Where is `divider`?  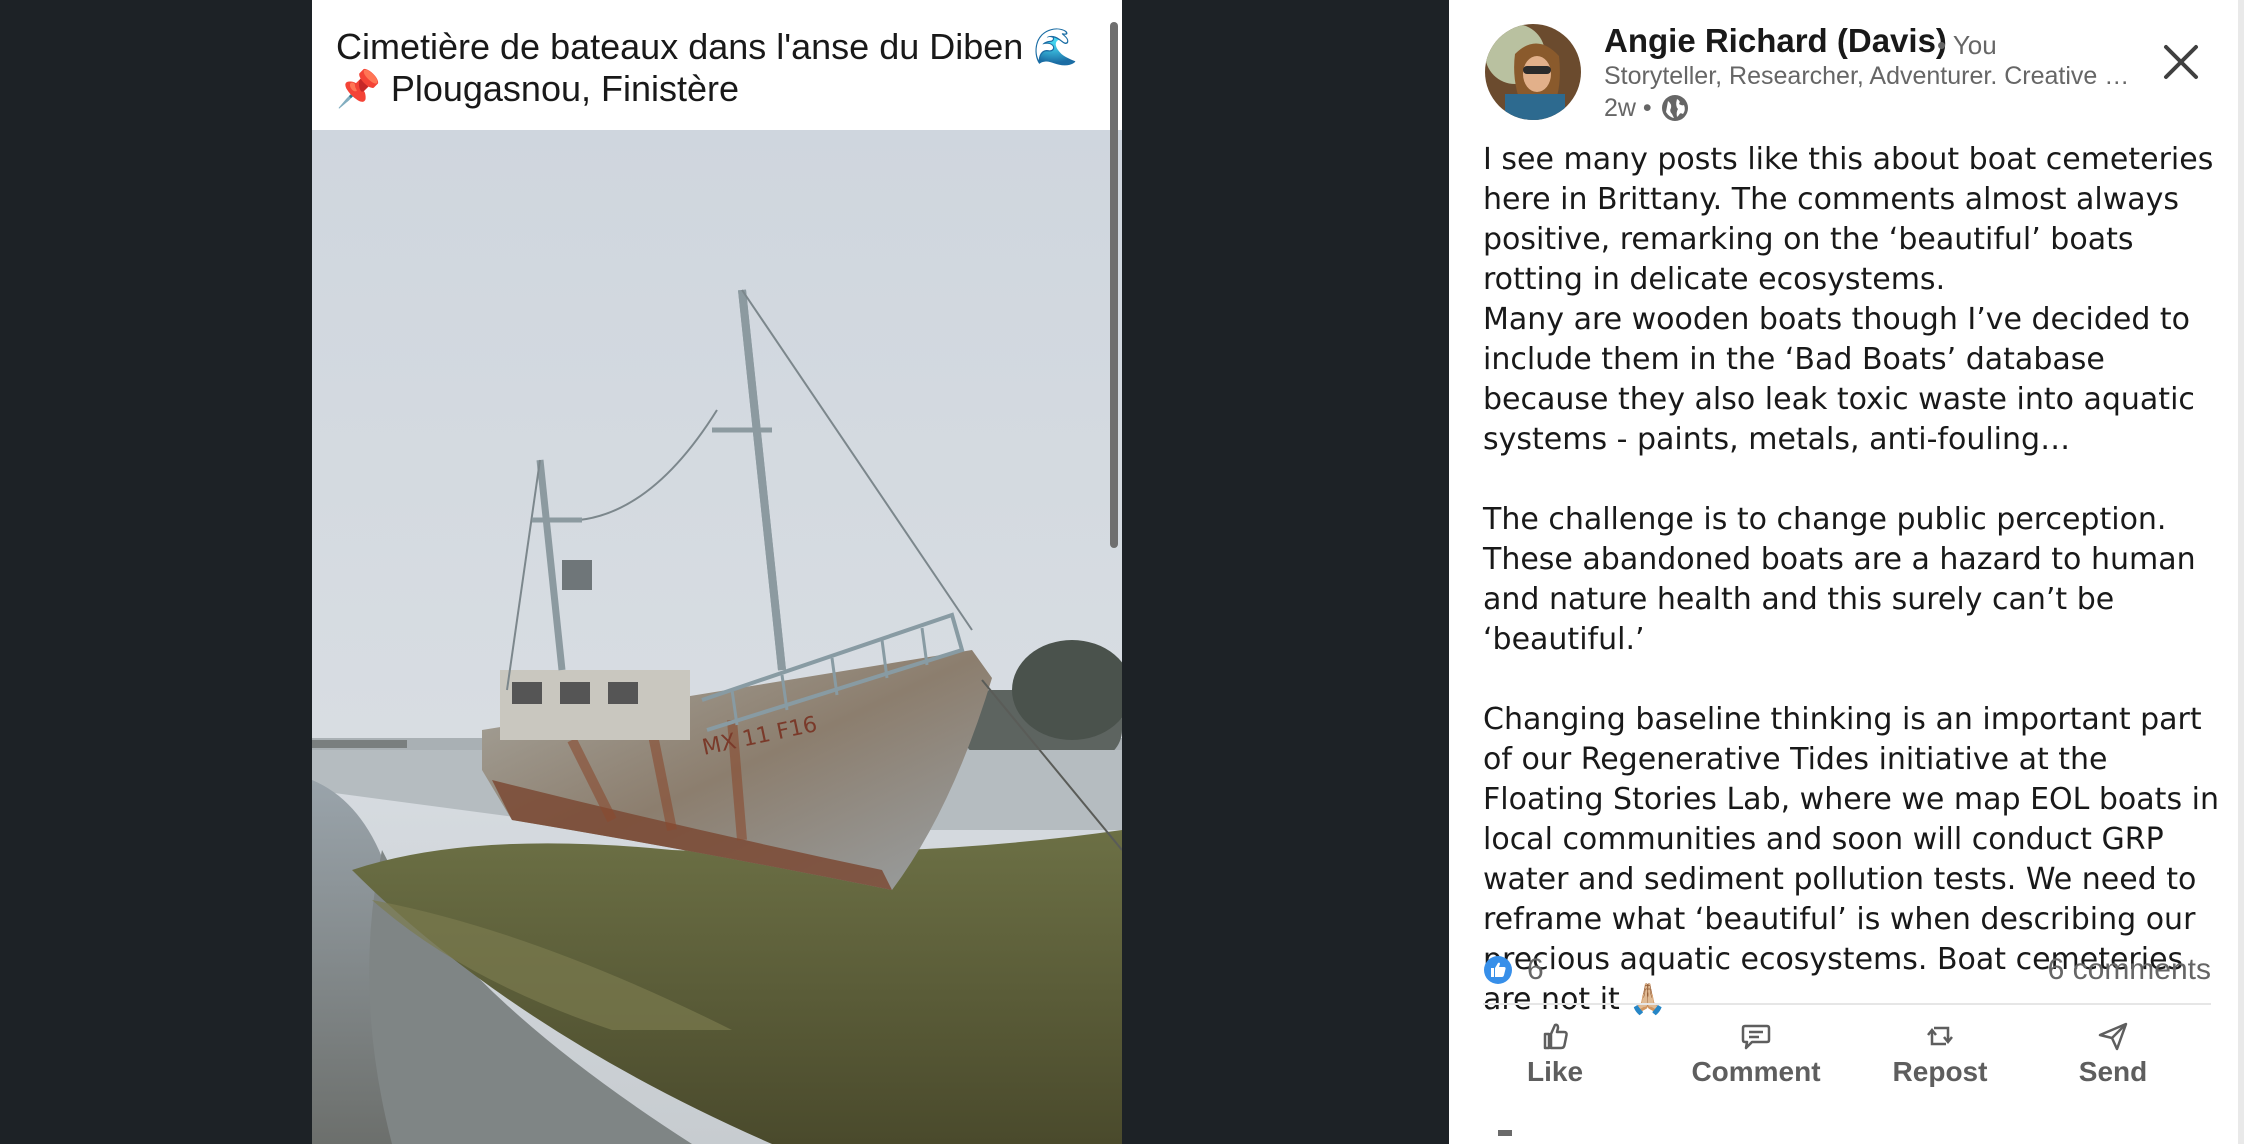 divider is located at coordinates (1847, 1004).